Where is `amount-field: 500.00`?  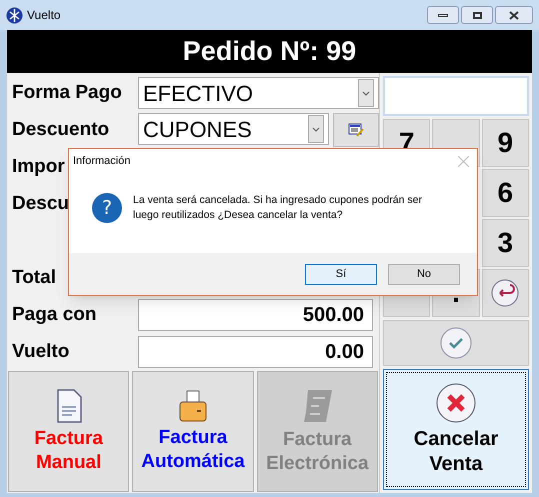 amount-field: 500.00 is located at coordinates (255, 315).